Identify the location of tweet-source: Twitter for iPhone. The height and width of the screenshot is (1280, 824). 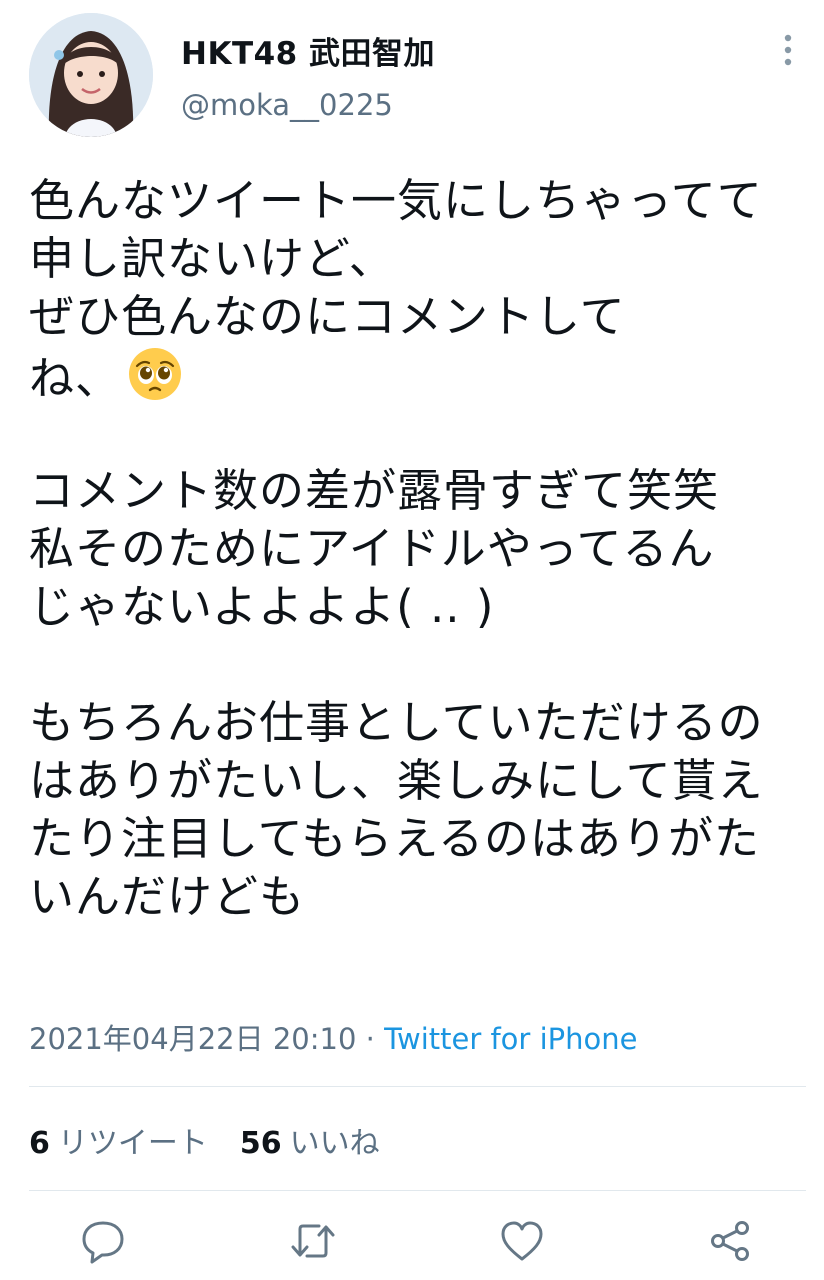
(510, 1039).